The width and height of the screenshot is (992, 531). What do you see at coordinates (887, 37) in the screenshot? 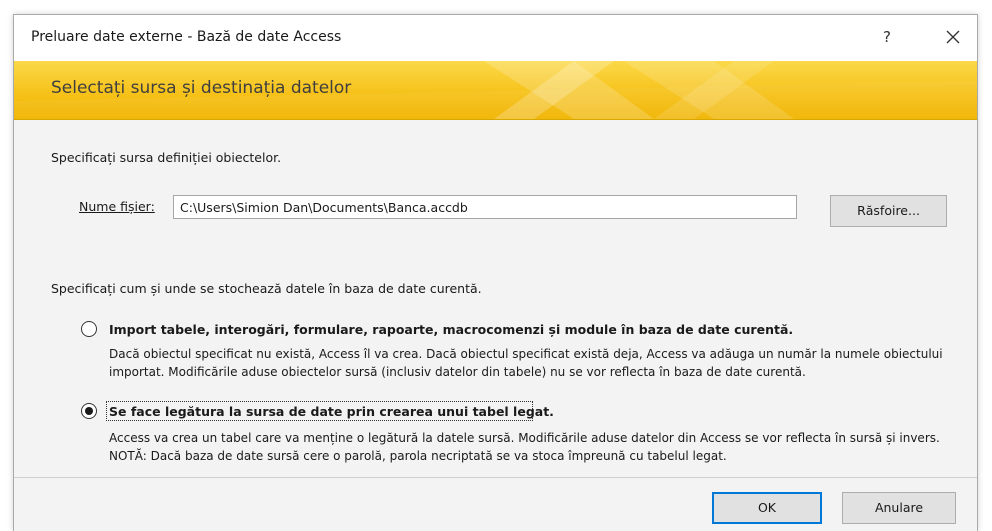
I see `help-button: ?` at bounding box center [887, 37].